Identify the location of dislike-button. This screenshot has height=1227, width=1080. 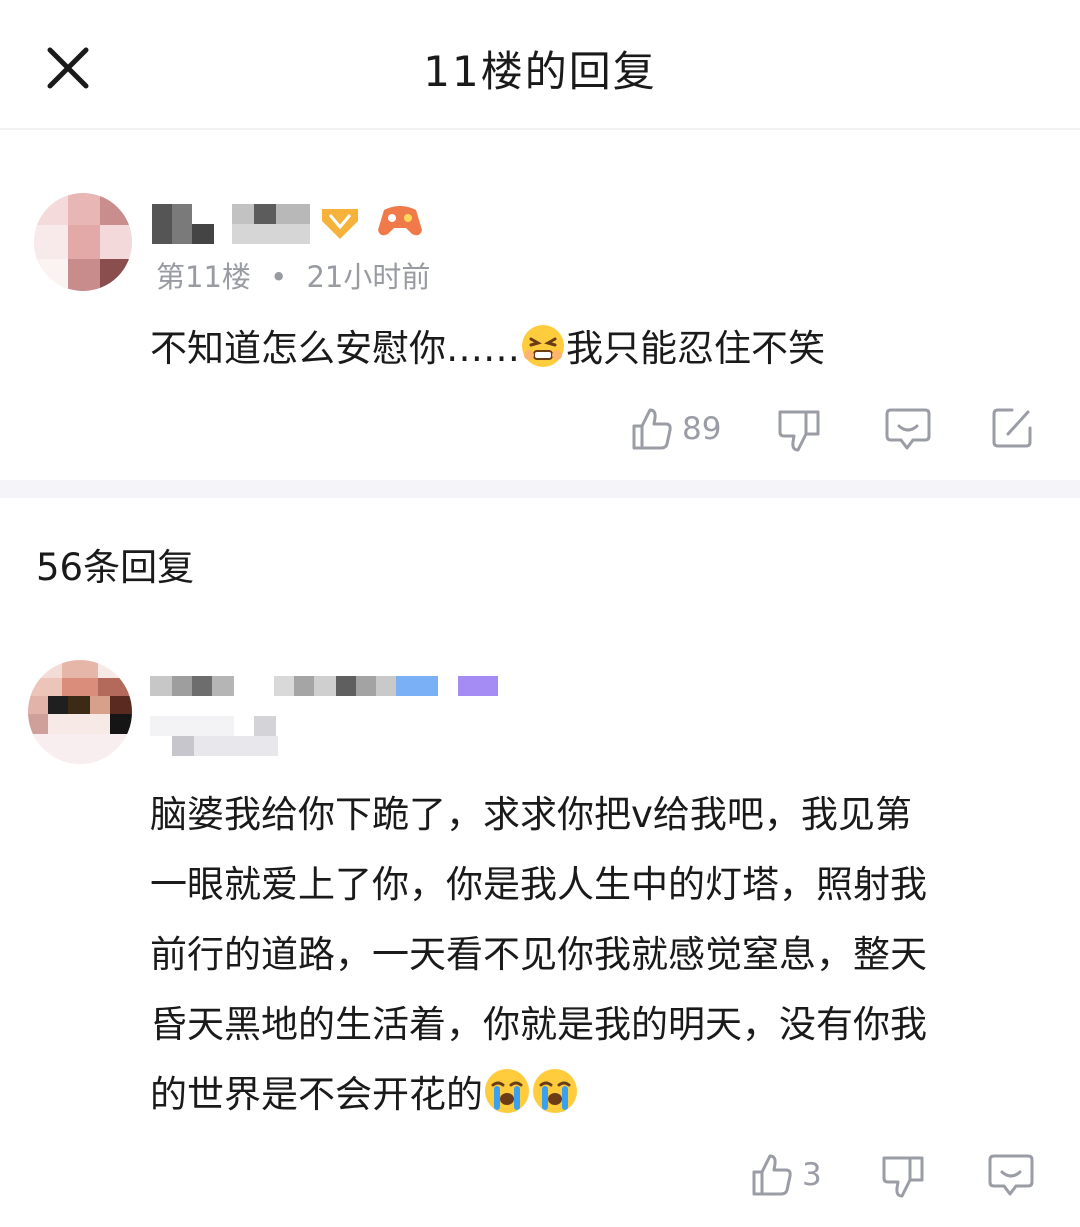
(799, 431).